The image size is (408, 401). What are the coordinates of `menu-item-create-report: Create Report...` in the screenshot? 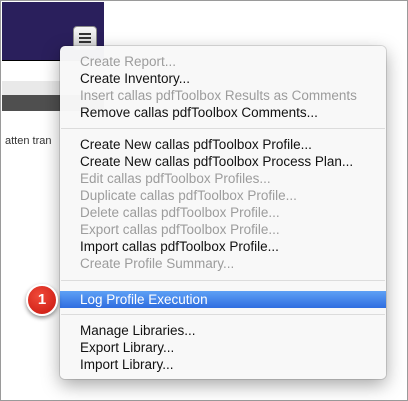 It's located at (223, 61).